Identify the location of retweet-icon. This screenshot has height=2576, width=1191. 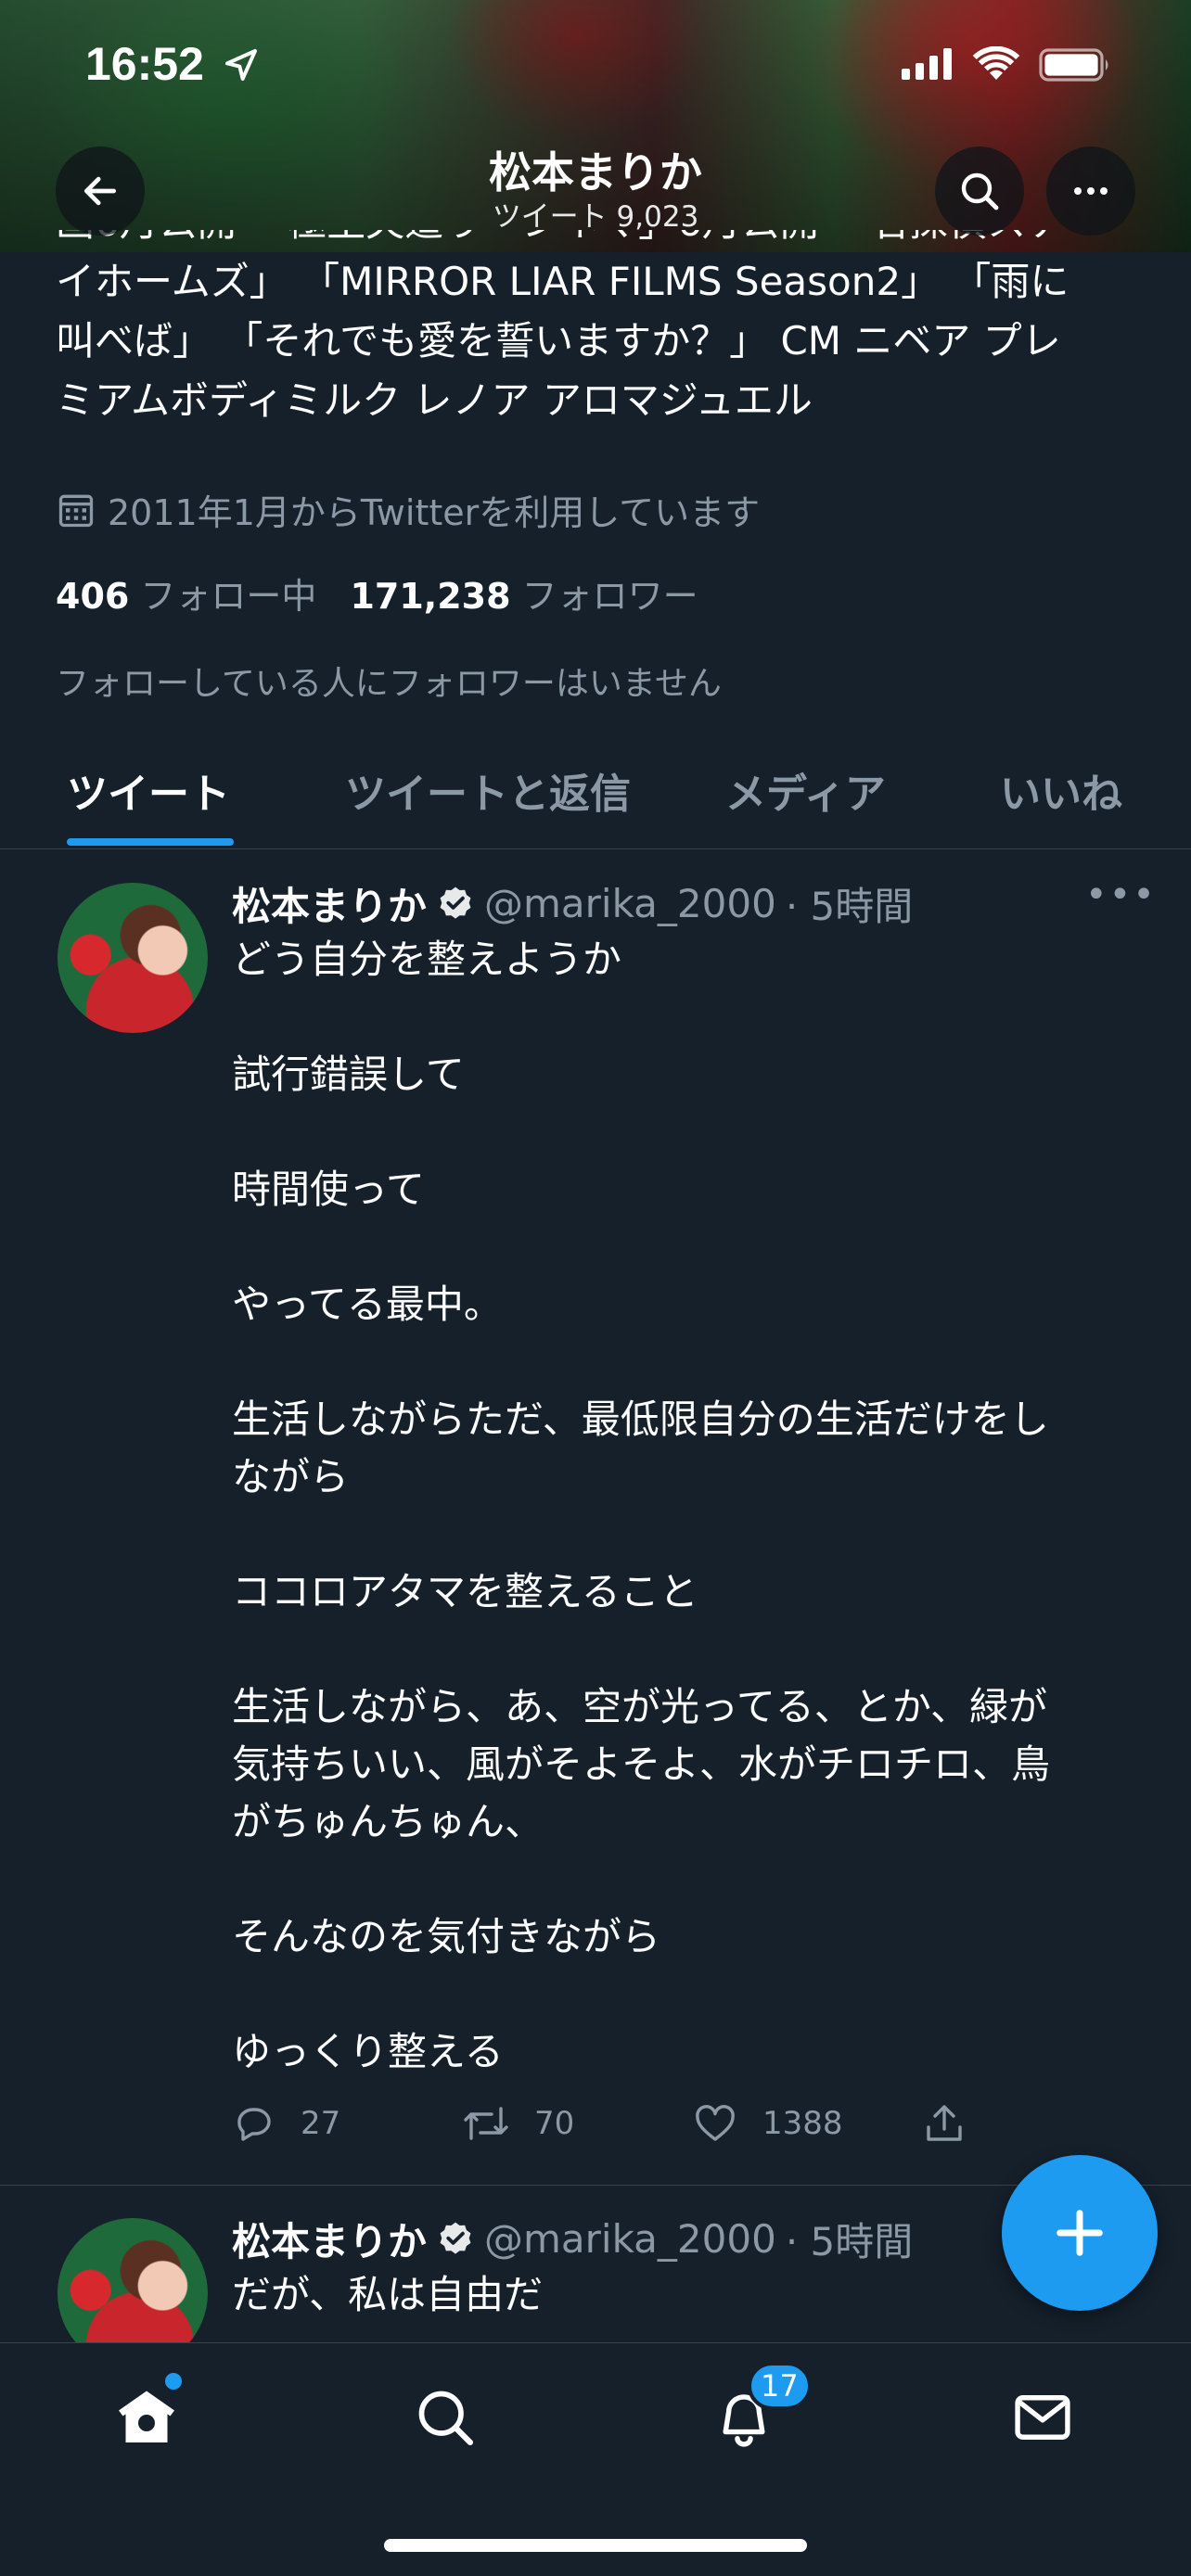
(486, 2124).